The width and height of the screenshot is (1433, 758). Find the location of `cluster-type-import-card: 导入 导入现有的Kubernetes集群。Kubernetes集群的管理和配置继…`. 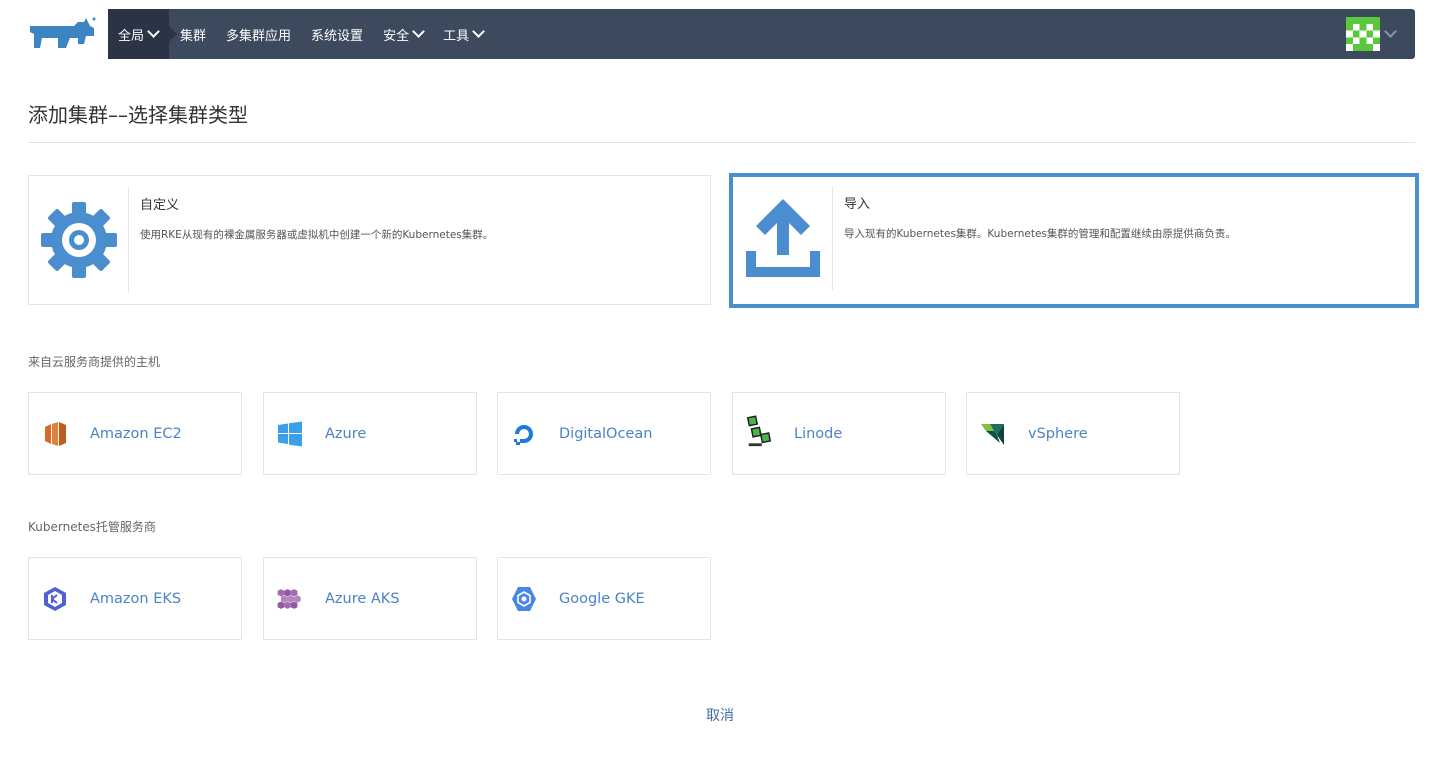

cluster-type-import-card: 导入 导入现有的Kubernetes集群。Kubernetes集群的管理和配置继… is located at coordinates (1074, 240).